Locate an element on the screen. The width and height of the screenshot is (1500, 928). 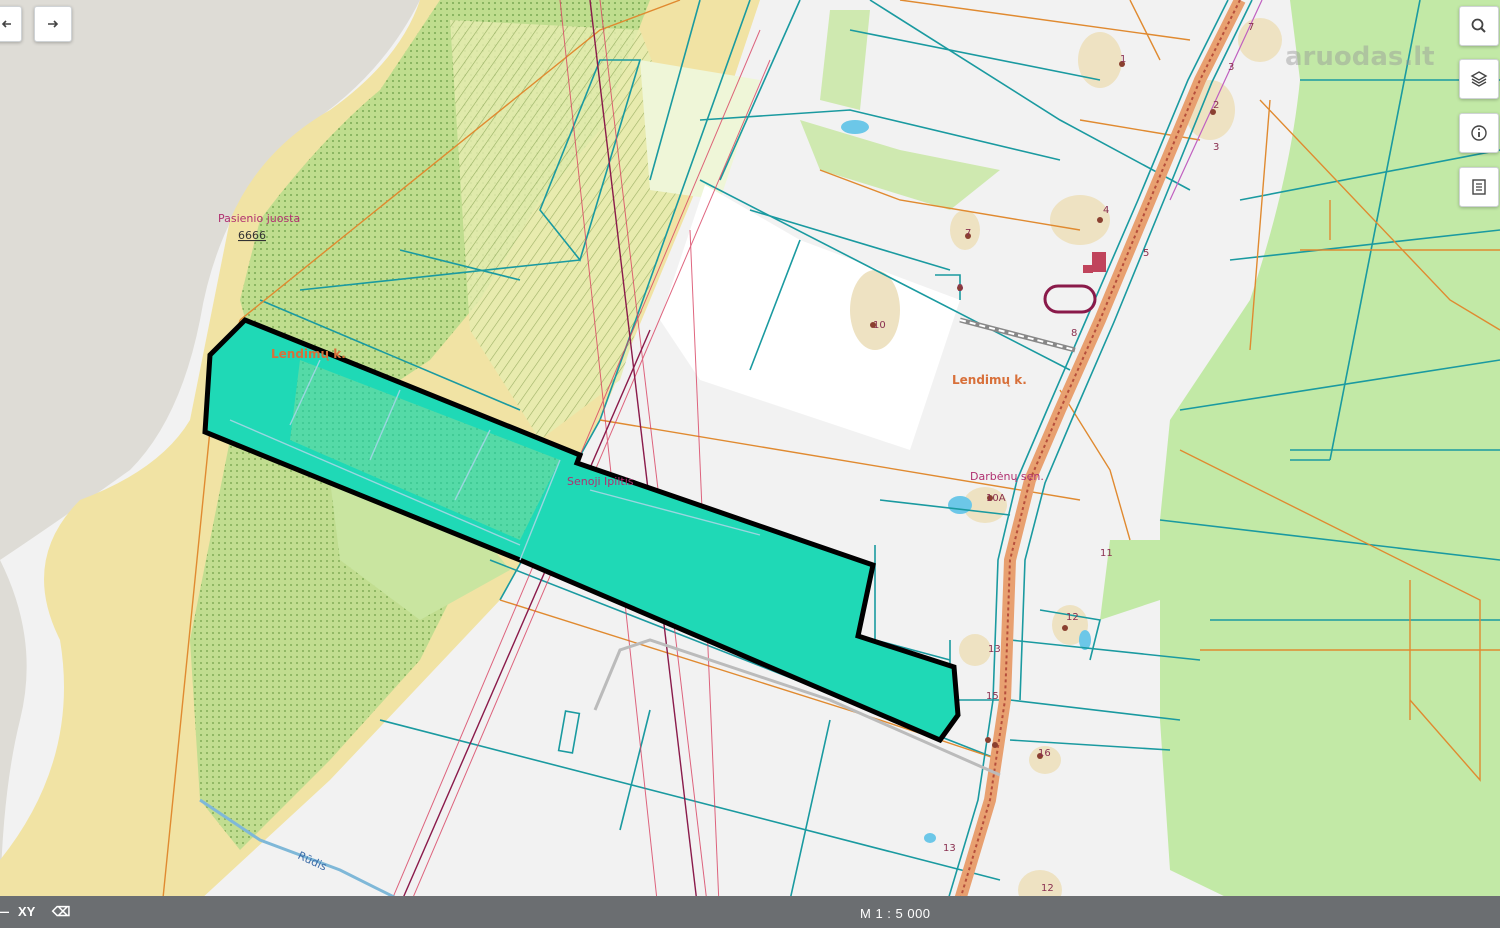
parcel-15: 15 is located at coordinates (992, 696).